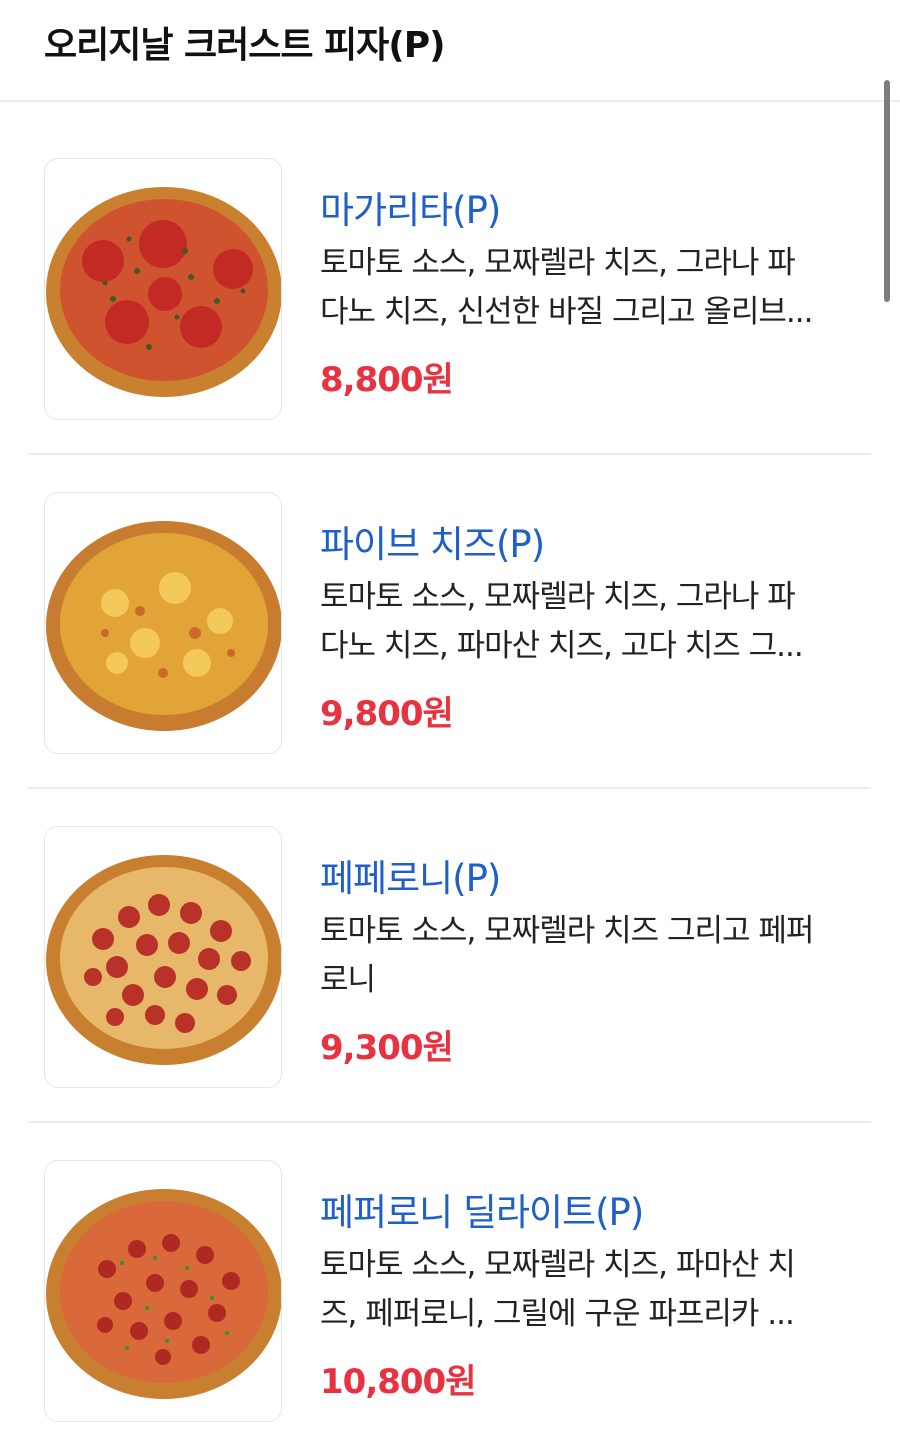  What do you see at coordinates (398, 1382) in the screenshot?
I see `item-price: 10,800원` at bounding box center [398, 1382].